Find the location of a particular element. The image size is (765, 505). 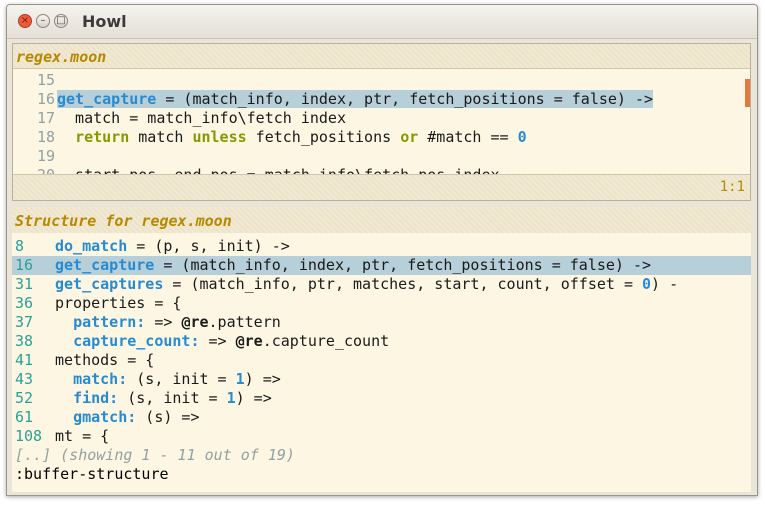

structure-item: 37 pattern: => @re.pattern is located at coordinates (383, 322).